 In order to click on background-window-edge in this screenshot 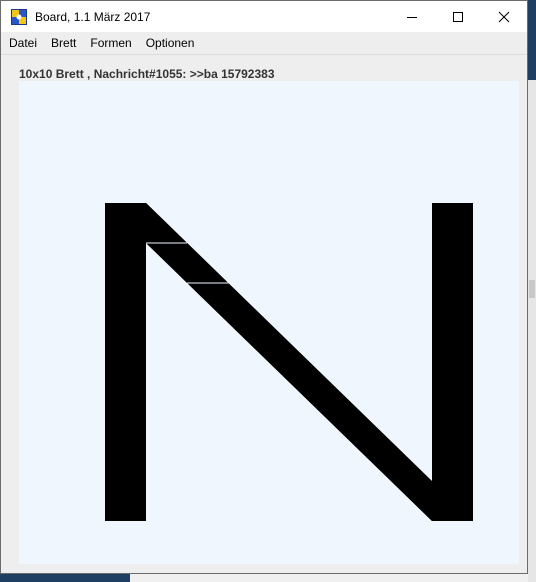, I will do `click(532, 331)`.